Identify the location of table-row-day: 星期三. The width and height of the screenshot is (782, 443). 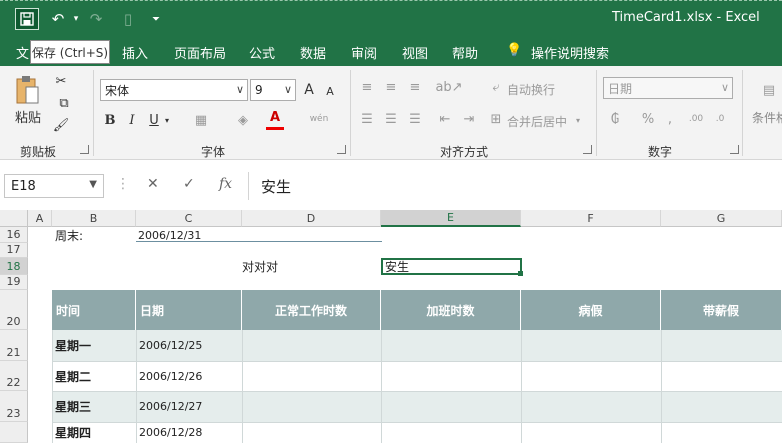
(73, 406).